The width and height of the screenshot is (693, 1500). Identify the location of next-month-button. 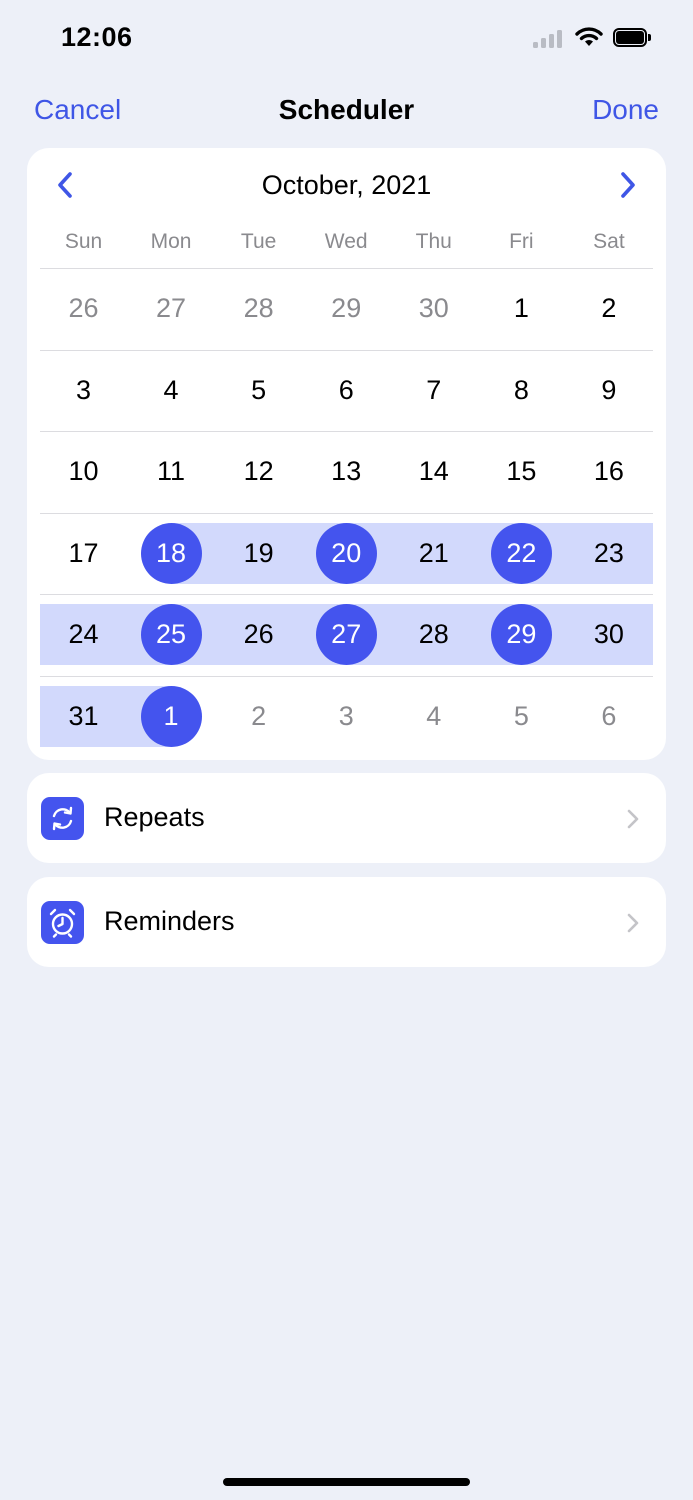
(627, 185).